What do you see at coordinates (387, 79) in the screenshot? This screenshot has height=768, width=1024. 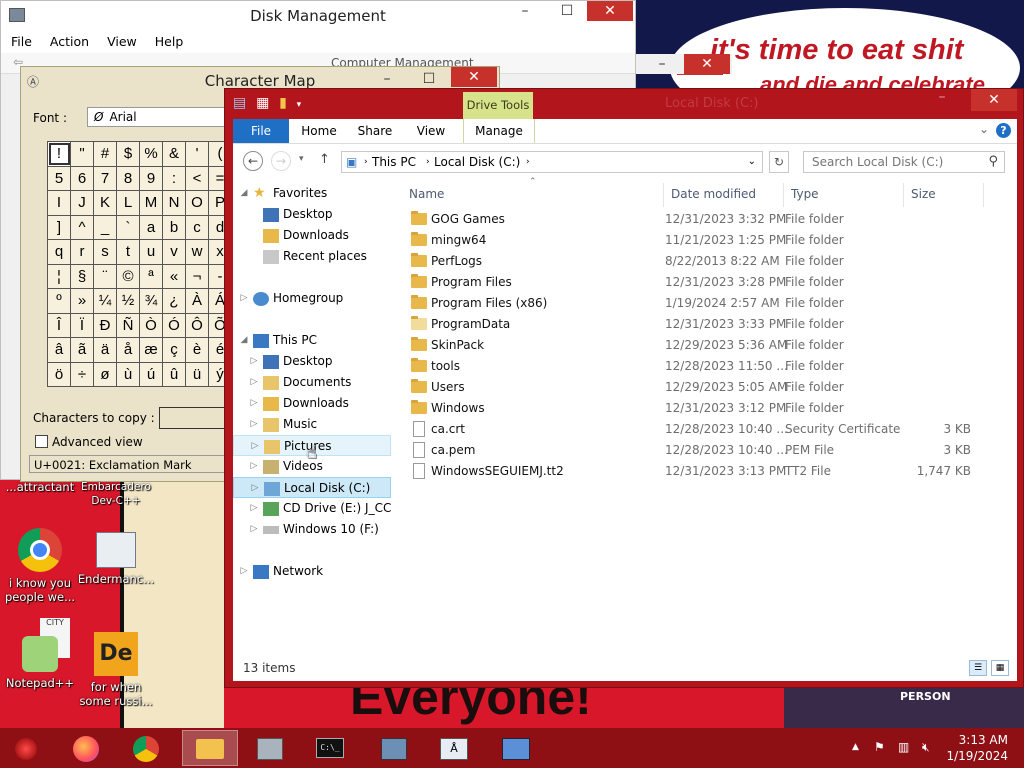 I see `character-map-minimize-button: –` at bounding box center [387, 79].